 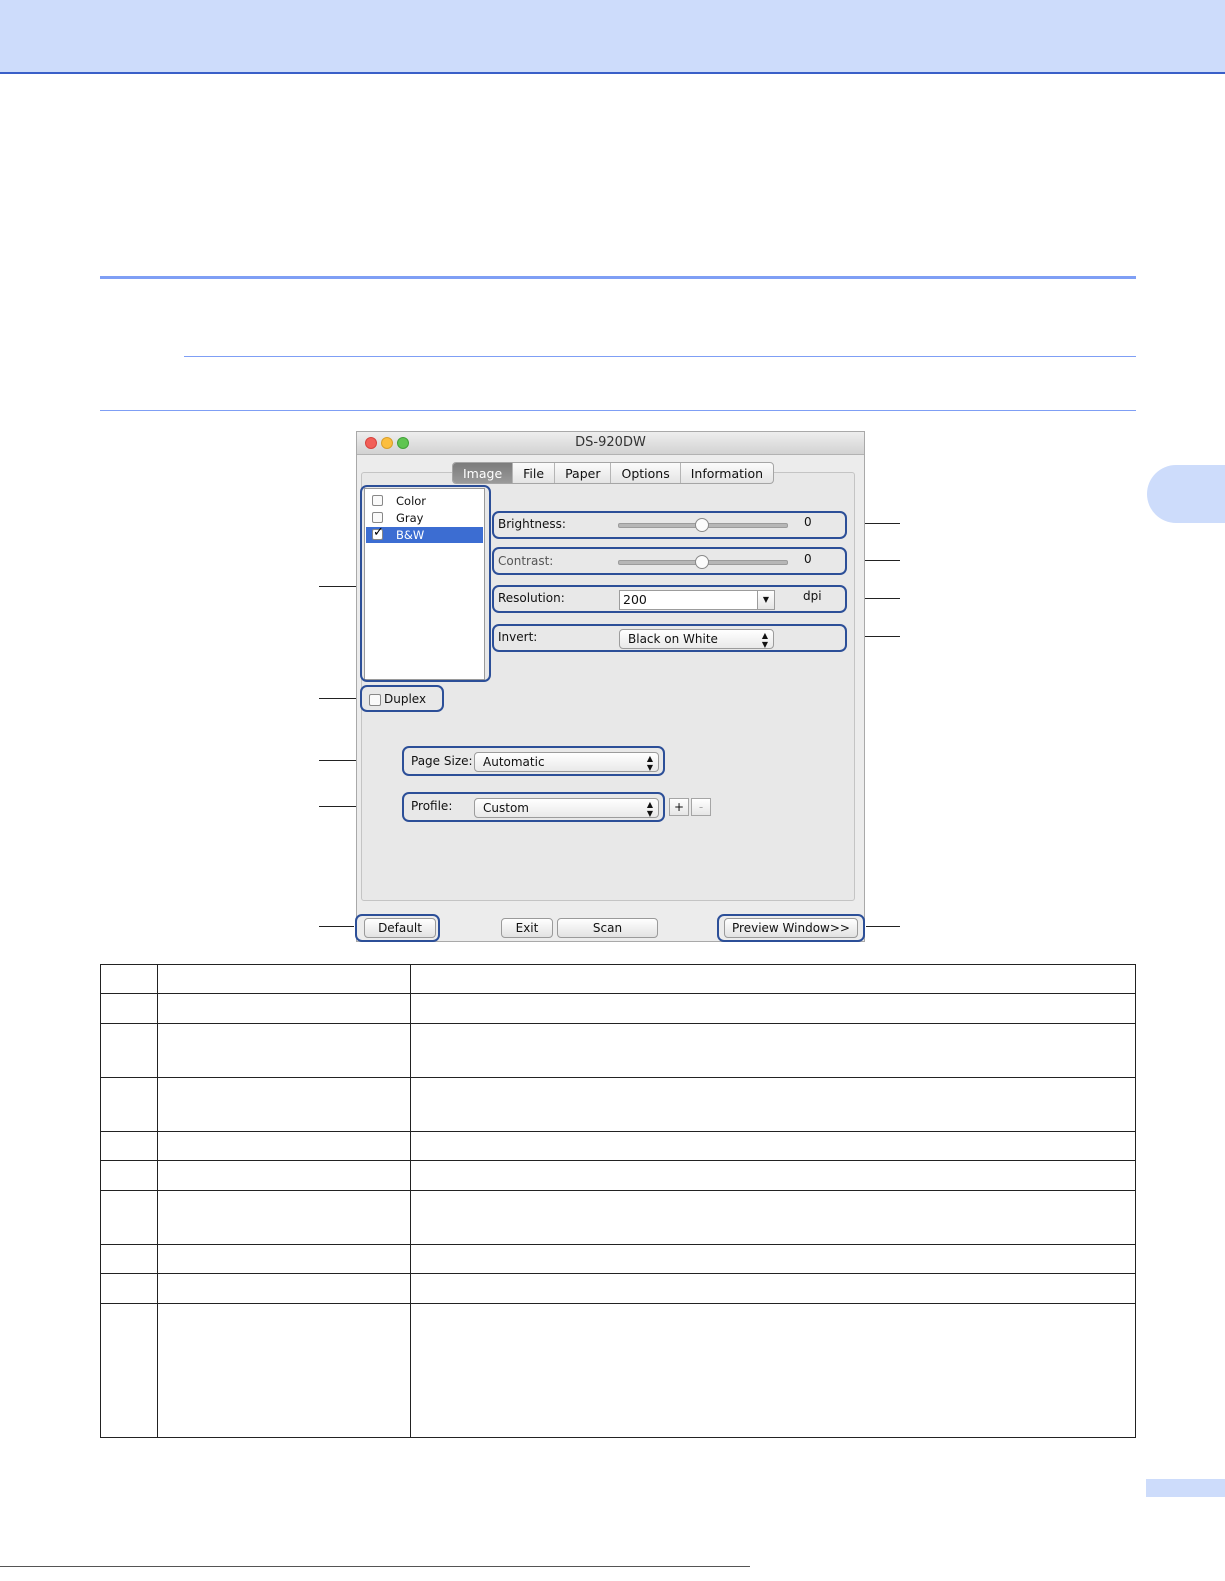 I want to click on window-title: DS-920DW, so click(x=610, y=442).